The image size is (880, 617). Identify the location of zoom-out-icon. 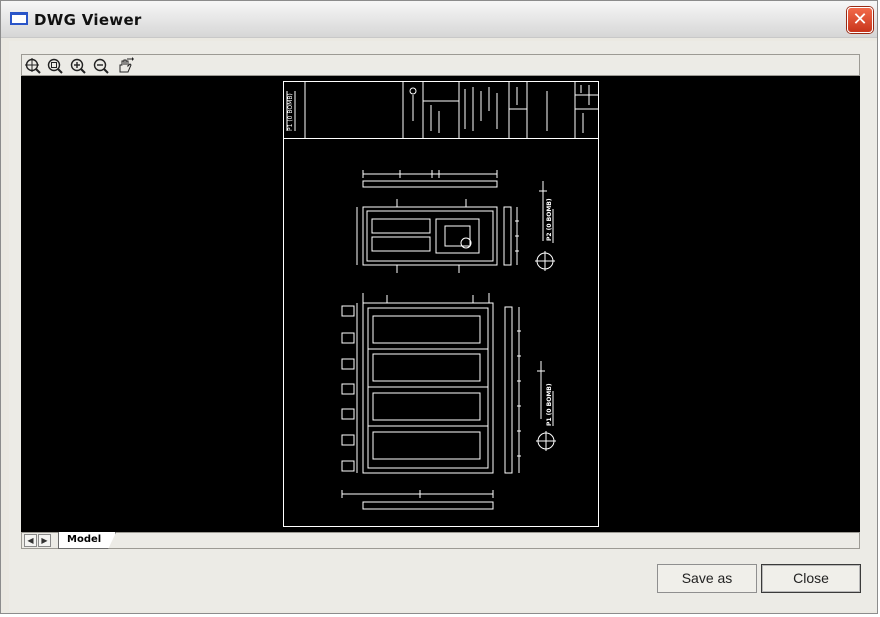
(101, 66).